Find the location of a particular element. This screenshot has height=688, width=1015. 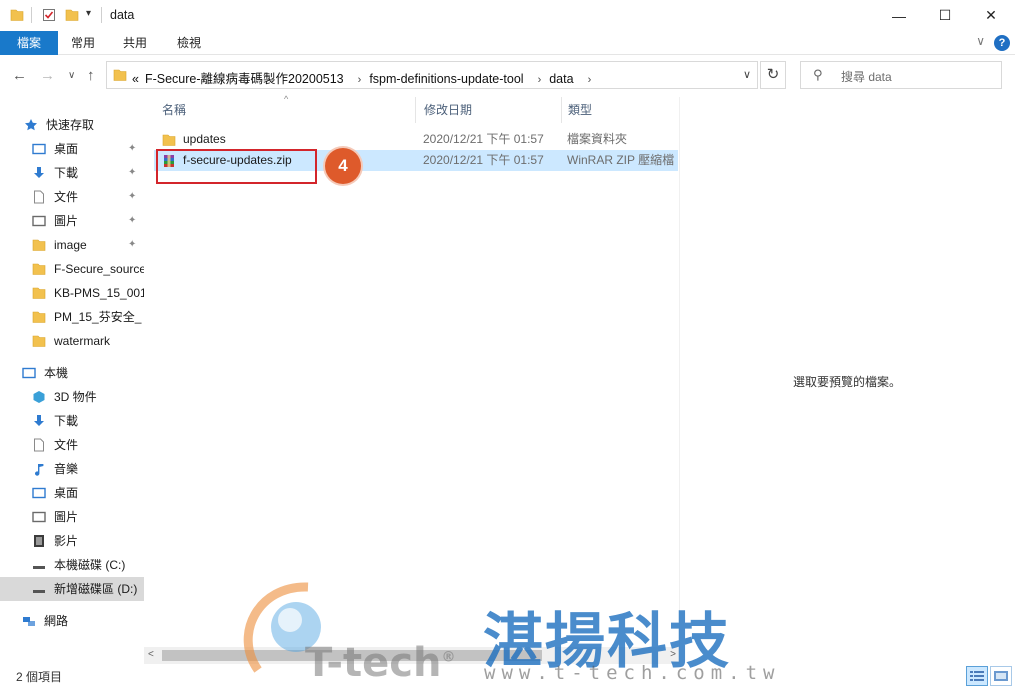

sidebar-item: 音樂 is located at coordinates (72, 469).